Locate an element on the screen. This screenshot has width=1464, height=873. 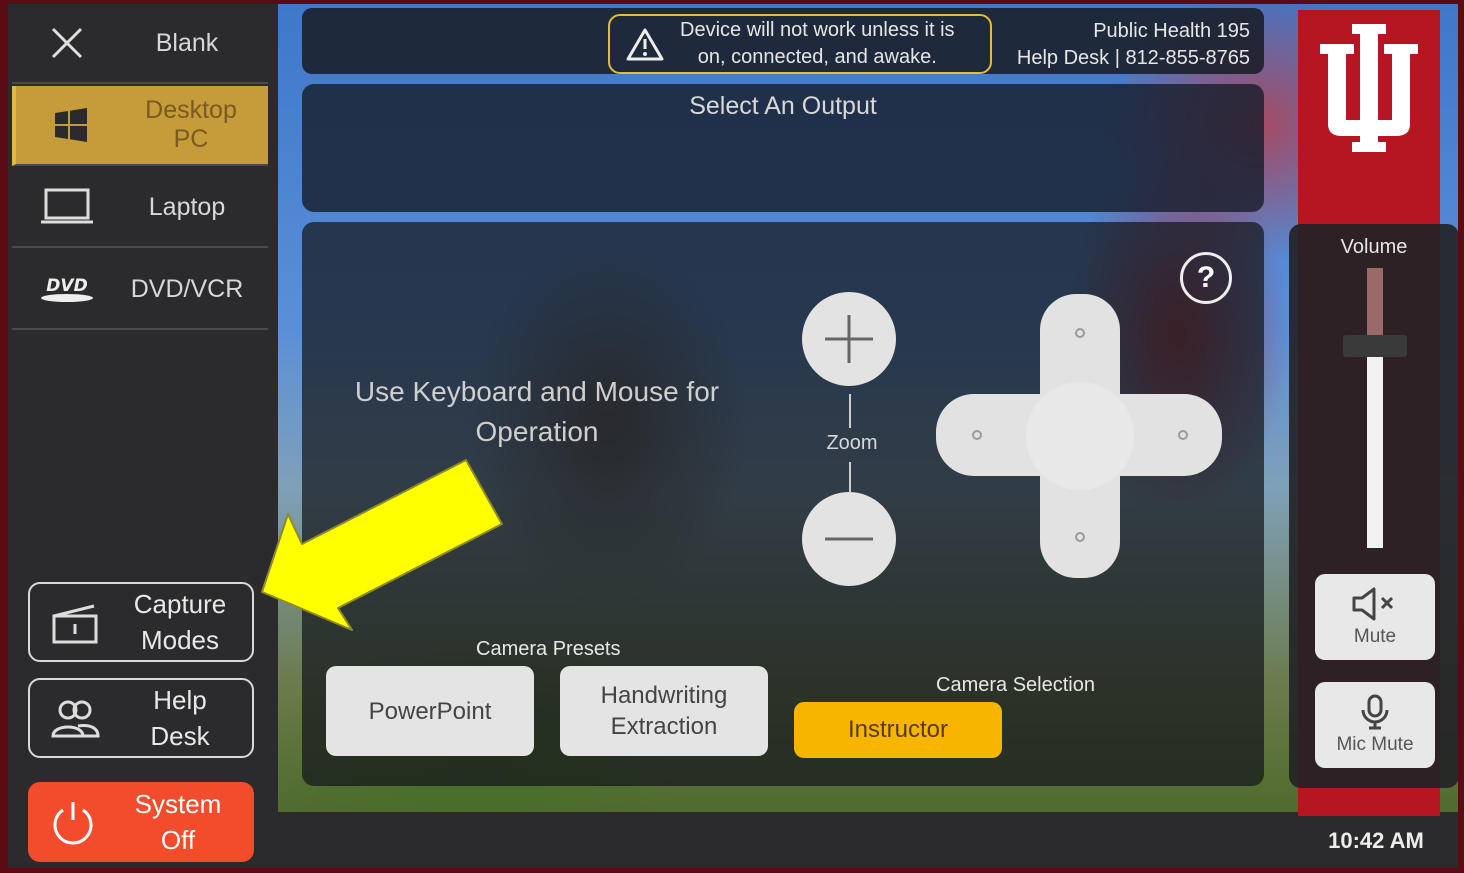
volume-slider-handle is located at coordinates (1375, 346).